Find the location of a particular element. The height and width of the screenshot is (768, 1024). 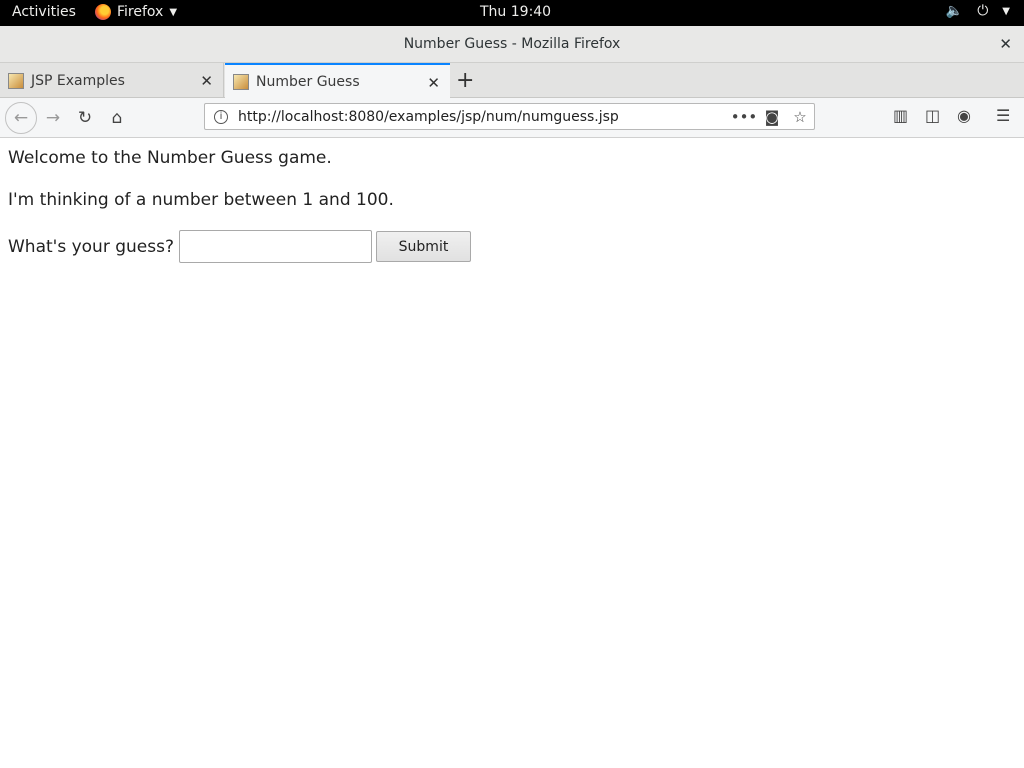

tab-label: Number Guess is located at coordinates (308, 82).